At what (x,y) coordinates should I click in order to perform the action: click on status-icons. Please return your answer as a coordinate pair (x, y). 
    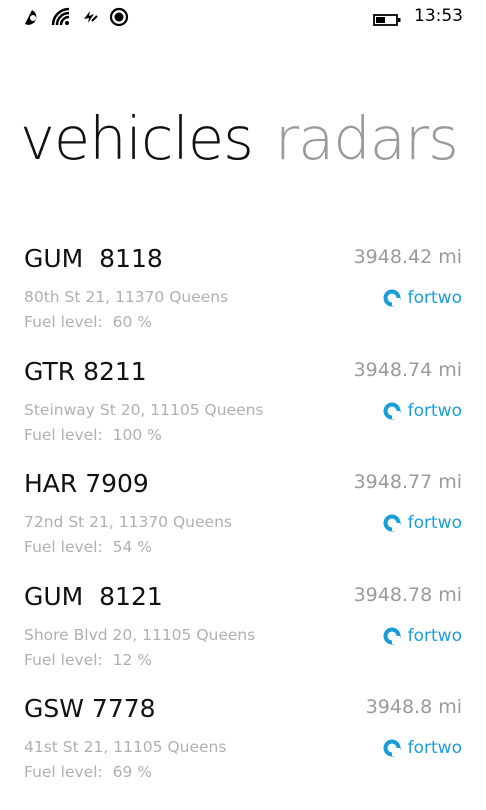
    Looking at the image, I should click on (75, 17).